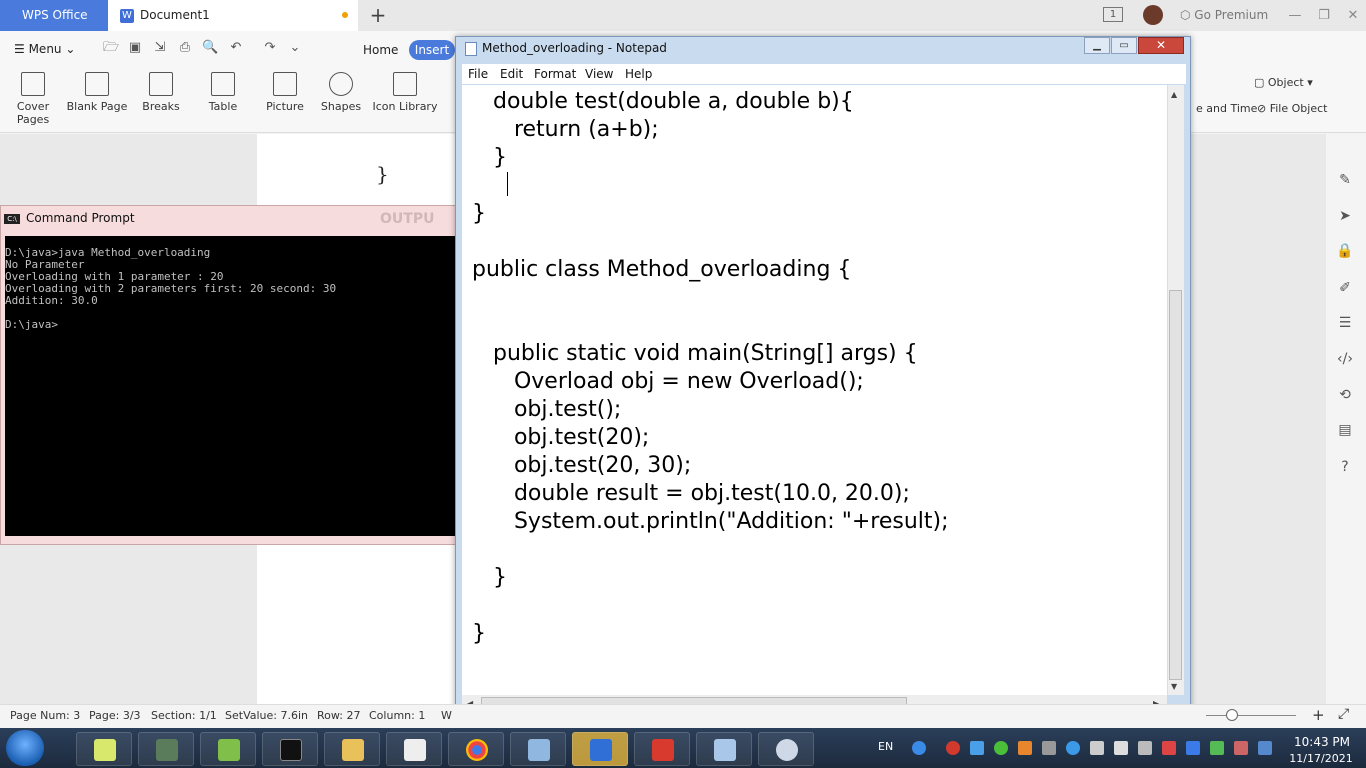 The height and width of the screenshot is (768, 1366). Describe the element at coordinates (285, 92) in the screenshot. I see `picture-button: Picture` at that location.